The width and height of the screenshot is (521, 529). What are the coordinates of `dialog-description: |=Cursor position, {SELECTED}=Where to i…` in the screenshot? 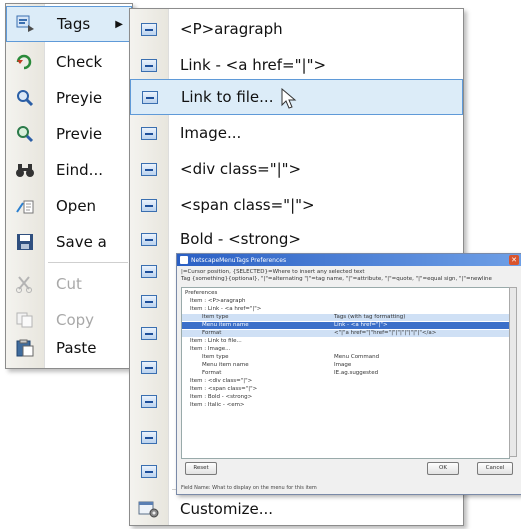 It's located at (349, 276).